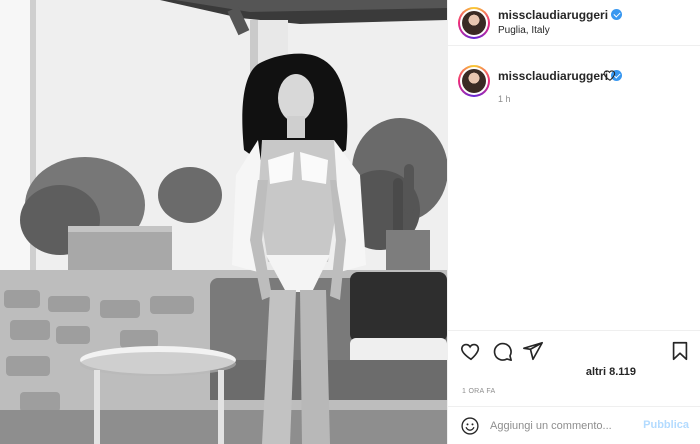 Image resolution: width=700 pixels, height=444 pixels. What do you see at coordinates (553, 15) in the screenshot?
I see `header-username: missclaudiaruggeri` at bounding box center [553, 15].